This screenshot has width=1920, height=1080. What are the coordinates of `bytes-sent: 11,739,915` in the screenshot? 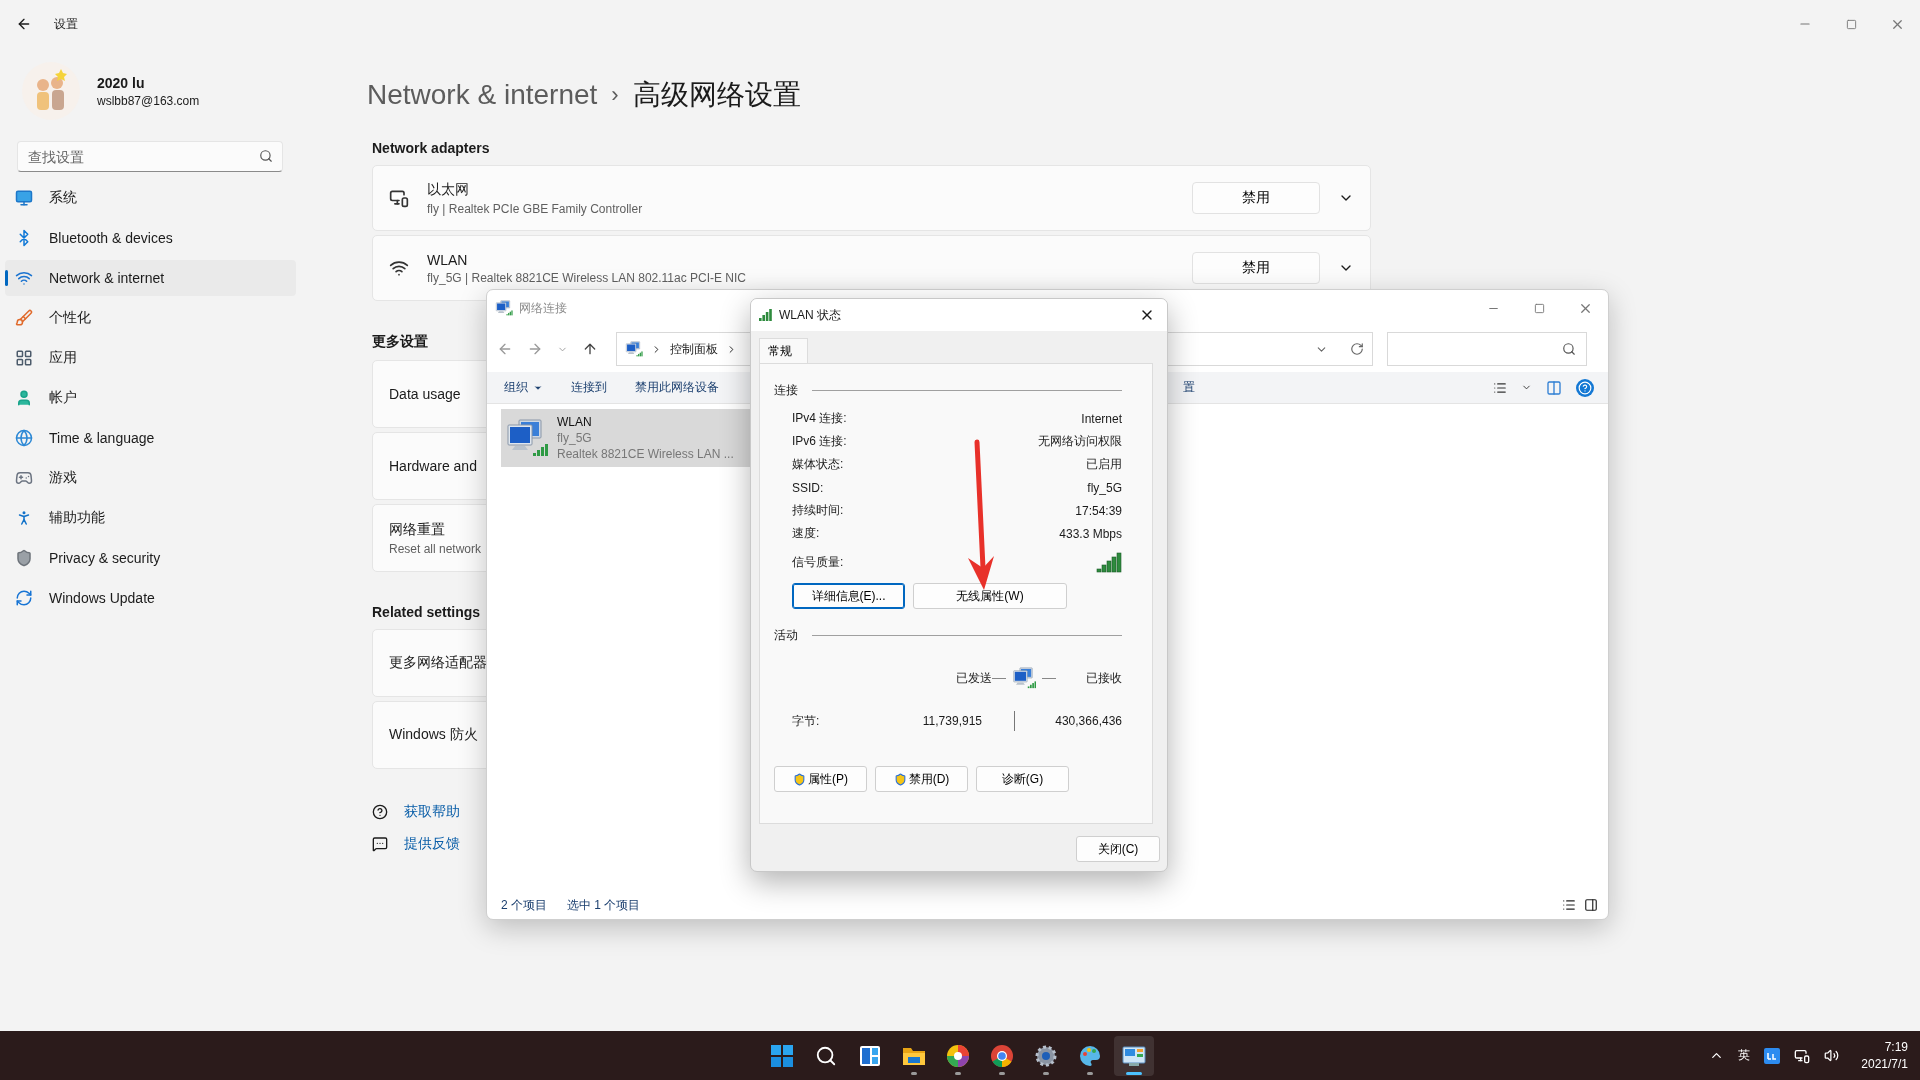 It's located at (951, 721).